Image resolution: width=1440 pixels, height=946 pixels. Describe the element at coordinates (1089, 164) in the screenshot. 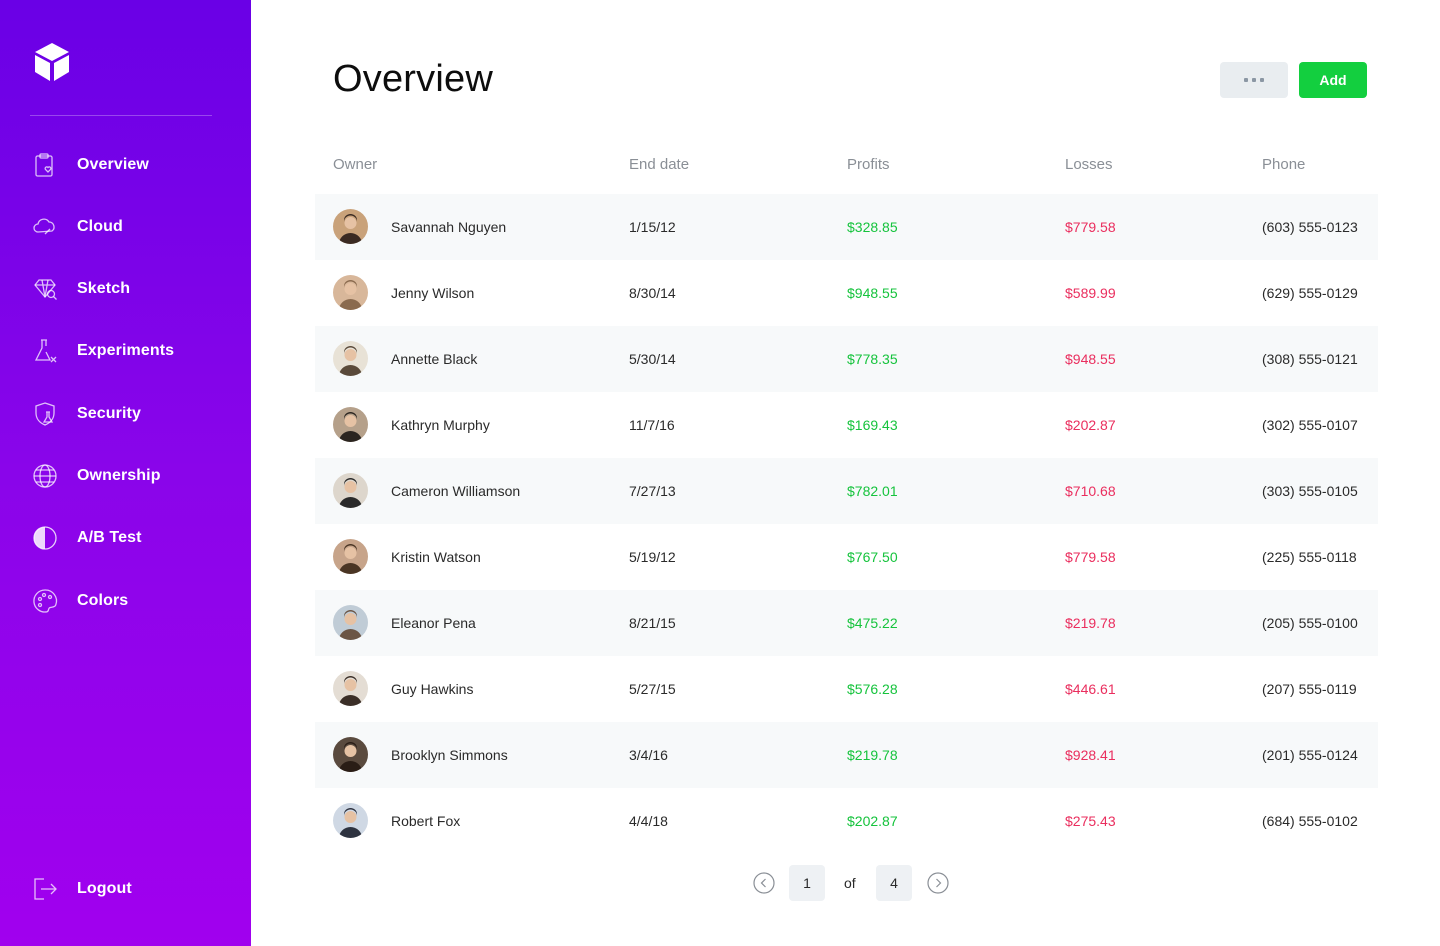

I see `column-header-losses: Losses` at that location.